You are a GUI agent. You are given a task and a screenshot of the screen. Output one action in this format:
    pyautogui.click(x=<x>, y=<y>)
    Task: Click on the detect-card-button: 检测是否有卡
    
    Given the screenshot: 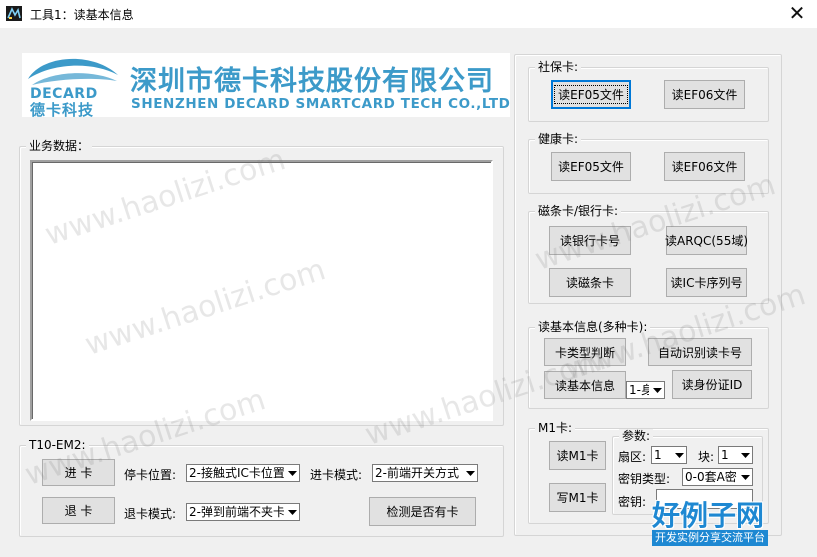 What is the action you would take?
    pyautogui.click(x=422, y=511)
    